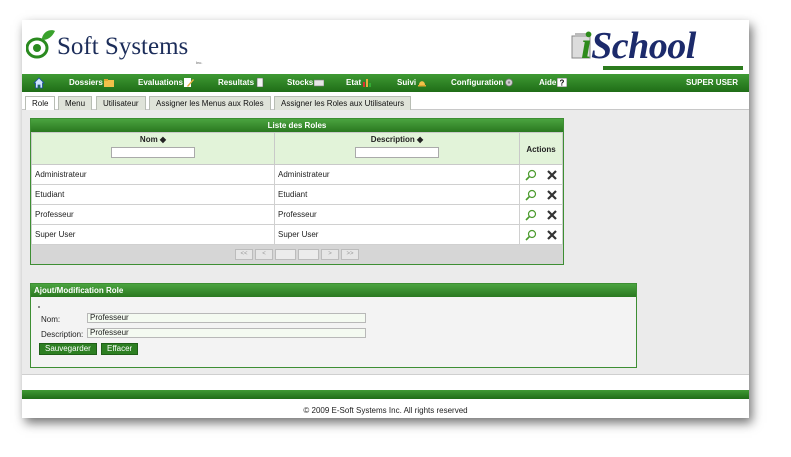  I want to click on pager-last-button: >>, so click(350, 254).